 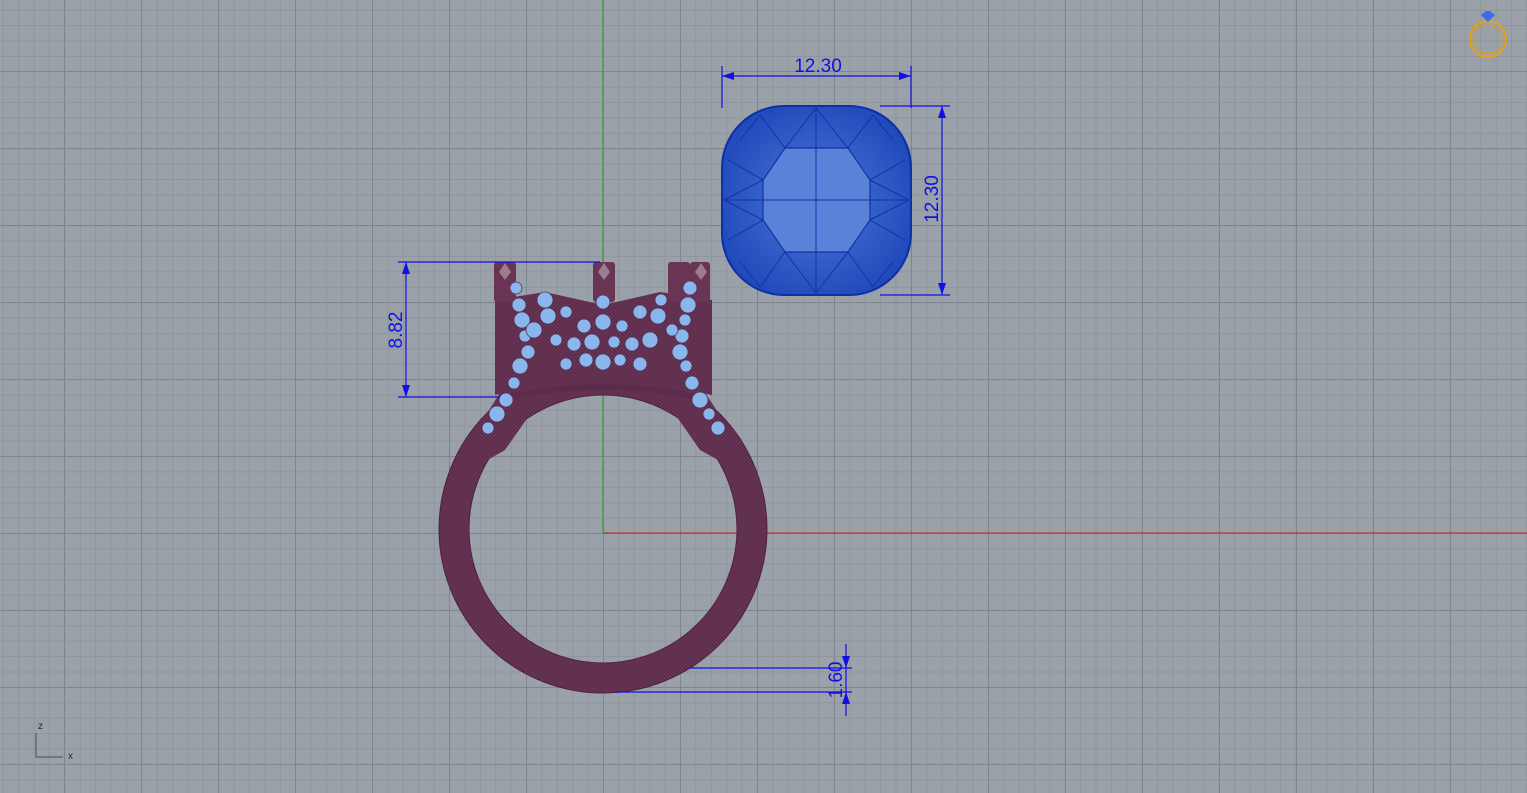 What do you see at coordinates (836, 680) in the screenshot?
I see `dimension-shank-thickness-value: 1.60` at bounding box center [836, 680].